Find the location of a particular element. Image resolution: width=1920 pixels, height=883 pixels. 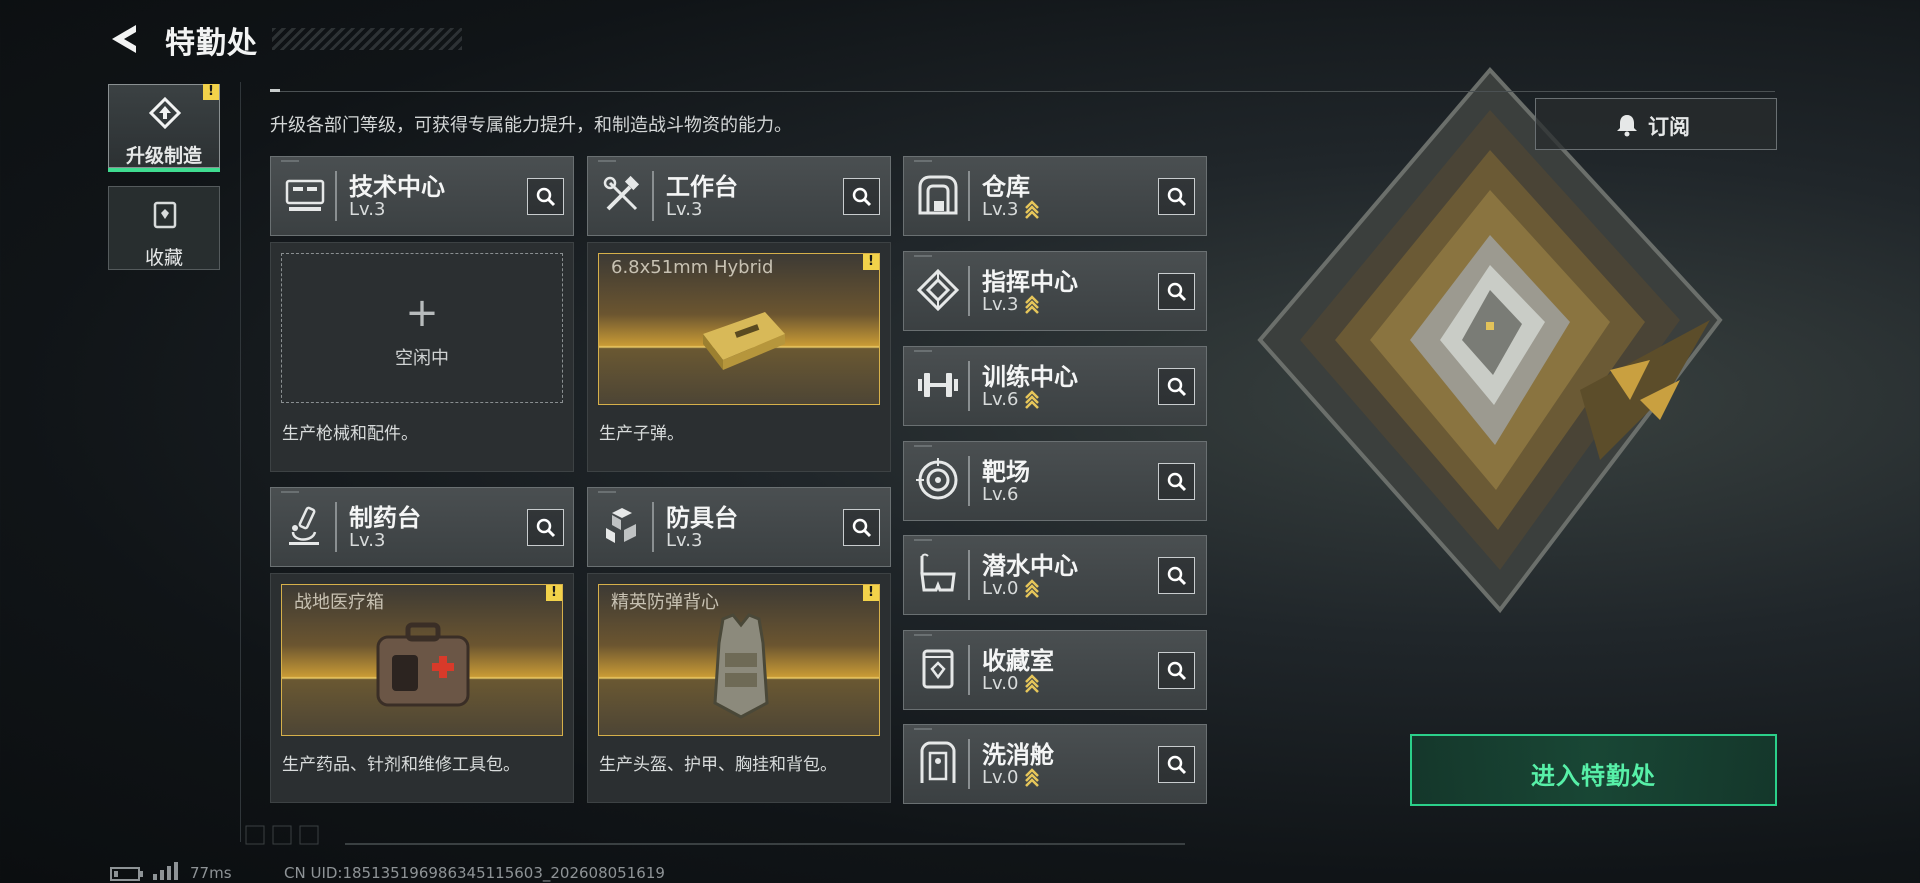

card-armor-bench-body: 精英防弹背心 ! 生产头盔、护甲、胸挂和背包。 is located at coordinates (739, 688).